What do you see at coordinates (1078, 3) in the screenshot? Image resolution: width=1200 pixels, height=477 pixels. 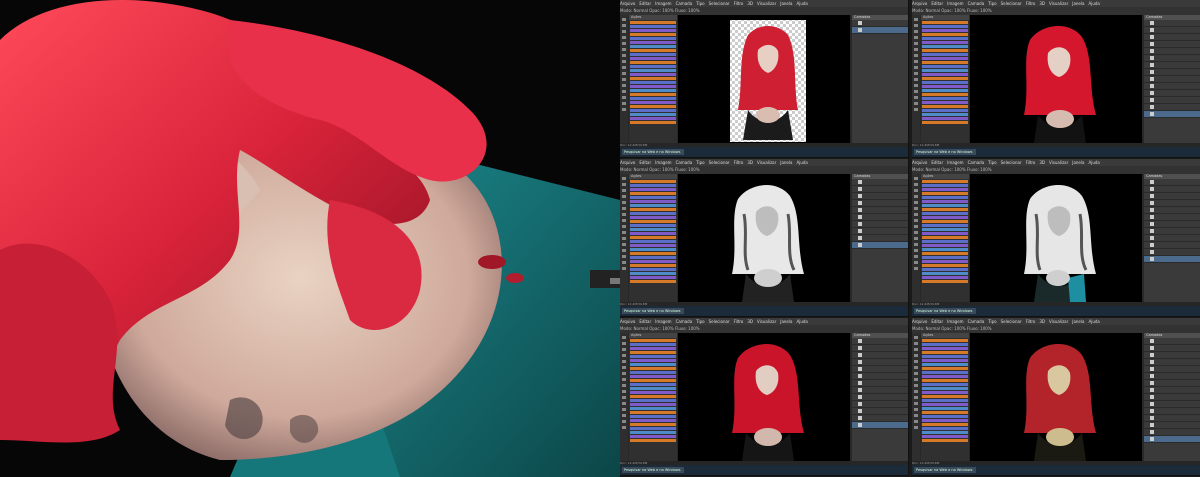 I see `menu-item: Janela` at bounding box center [1078, 3].